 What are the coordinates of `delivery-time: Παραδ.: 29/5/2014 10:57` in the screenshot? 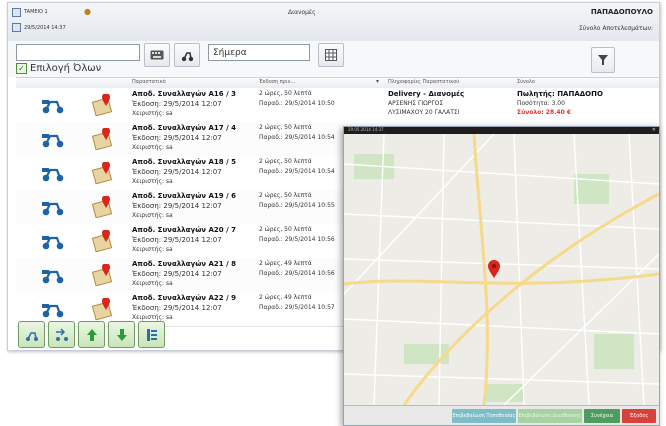 It's located at (297, 307).